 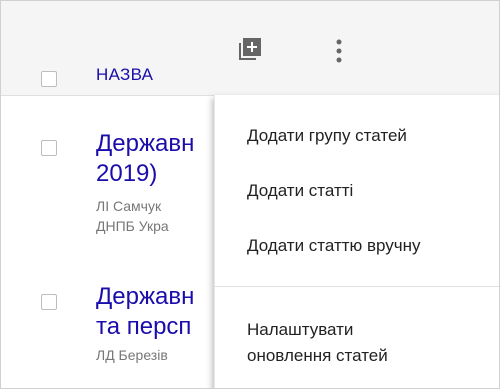 What do you see at coordinates (132, 226) in the screenshot?
I see `article-source: ДНПБ Укра` at bounding box center [132, 226].